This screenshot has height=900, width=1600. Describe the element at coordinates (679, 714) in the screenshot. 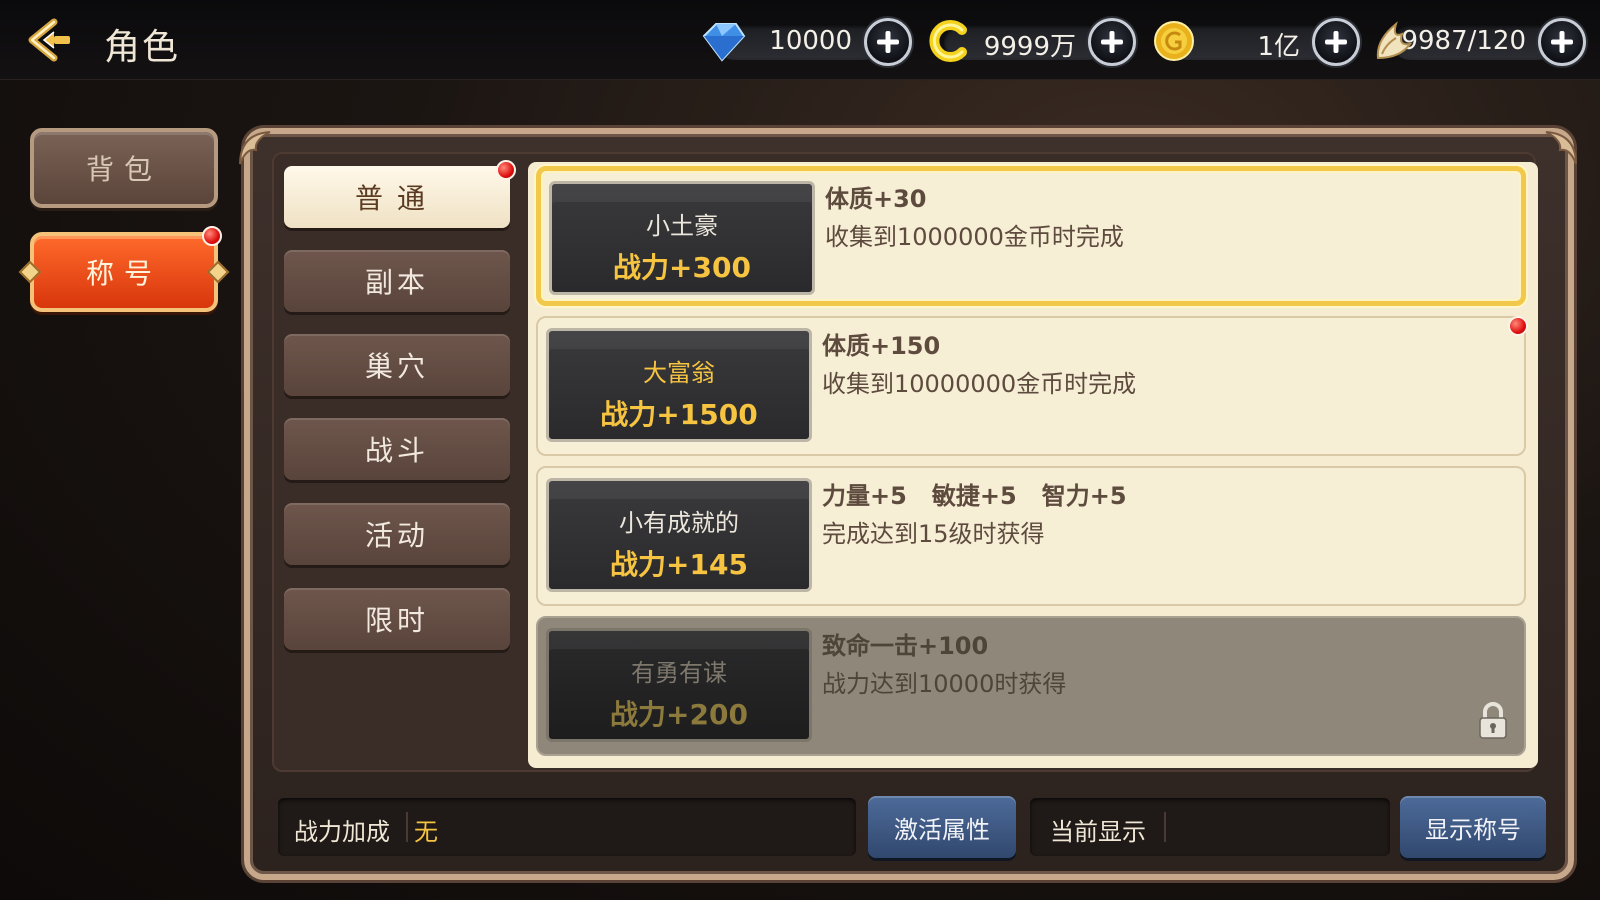

I see `title-power: 战力+200` at that location.